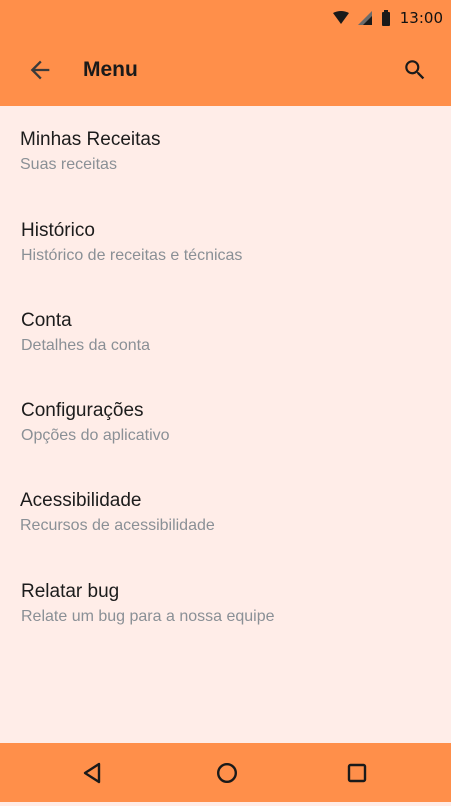  I want to click on nav-home-button, so click(227, 773).